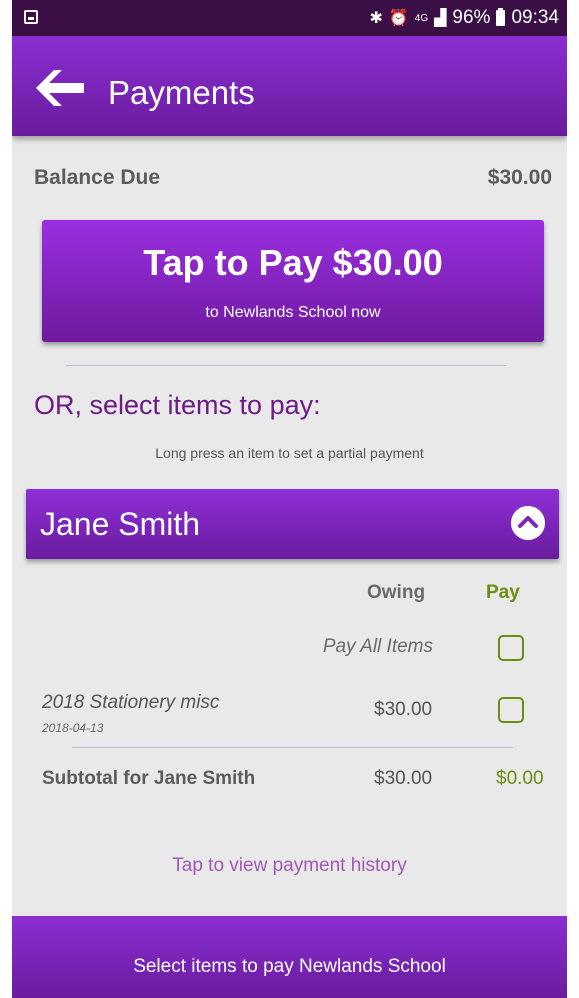 The height and width of the screenshot is (998, 579). What do you see at coordinates (511, 710) in the screenshot?
I see `item-pay-checkbox` at bounding box center [511, 710].